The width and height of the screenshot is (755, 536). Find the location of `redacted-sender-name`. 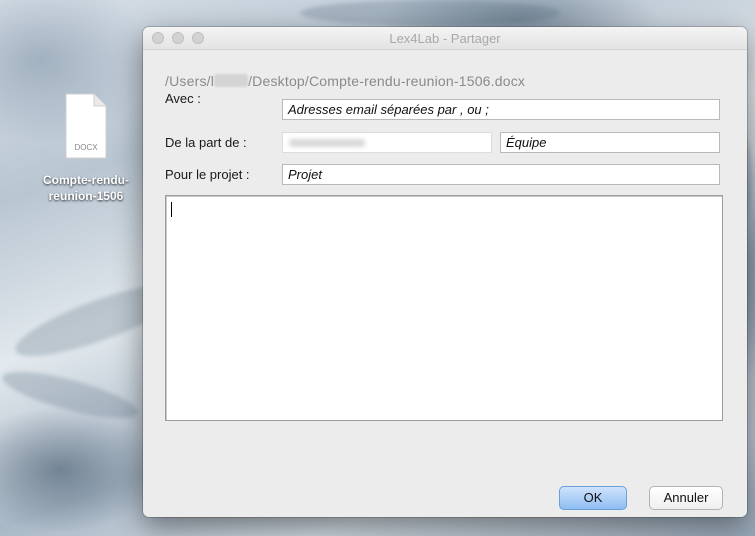

redacted-sender-name is located at coordinates (327, 143).